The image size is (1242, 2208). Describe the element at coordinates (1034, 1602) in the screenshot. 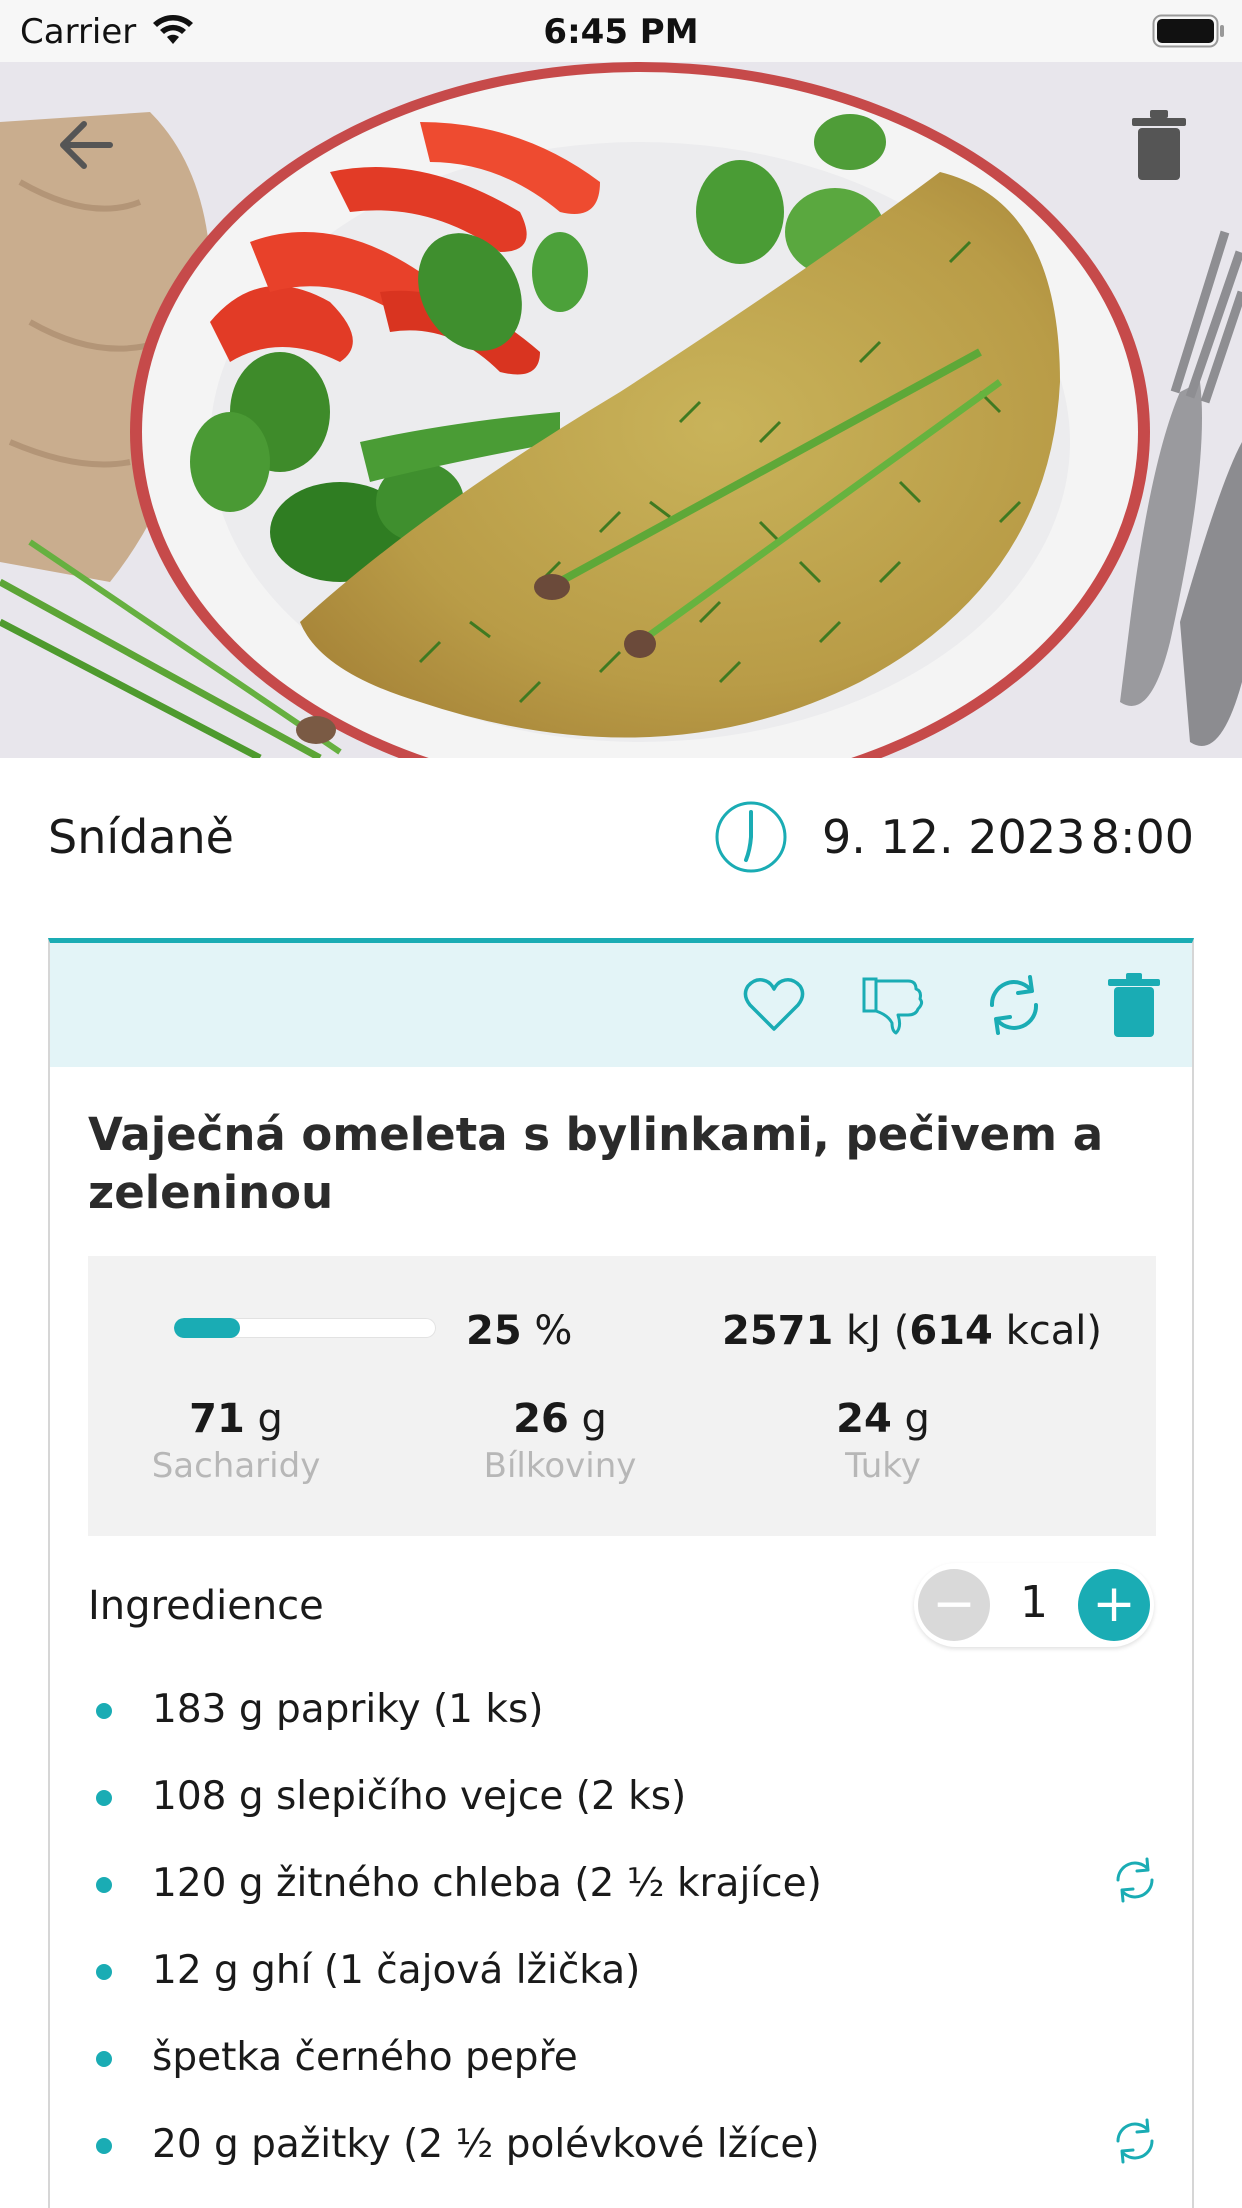

I see `portion-value: 1` at that location.